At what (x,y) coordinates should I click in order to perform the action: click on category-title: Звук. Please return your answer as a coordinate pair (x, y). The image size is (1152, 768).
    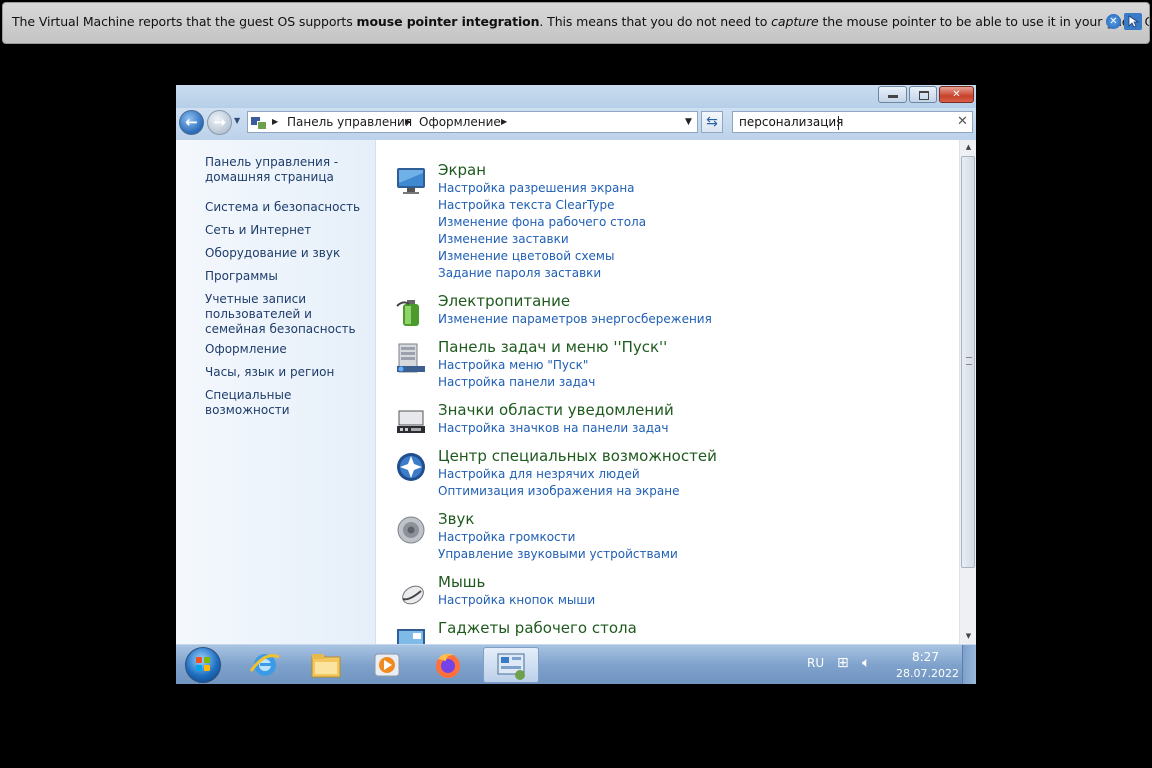
    Looking at the image, I should click on (456, 519).